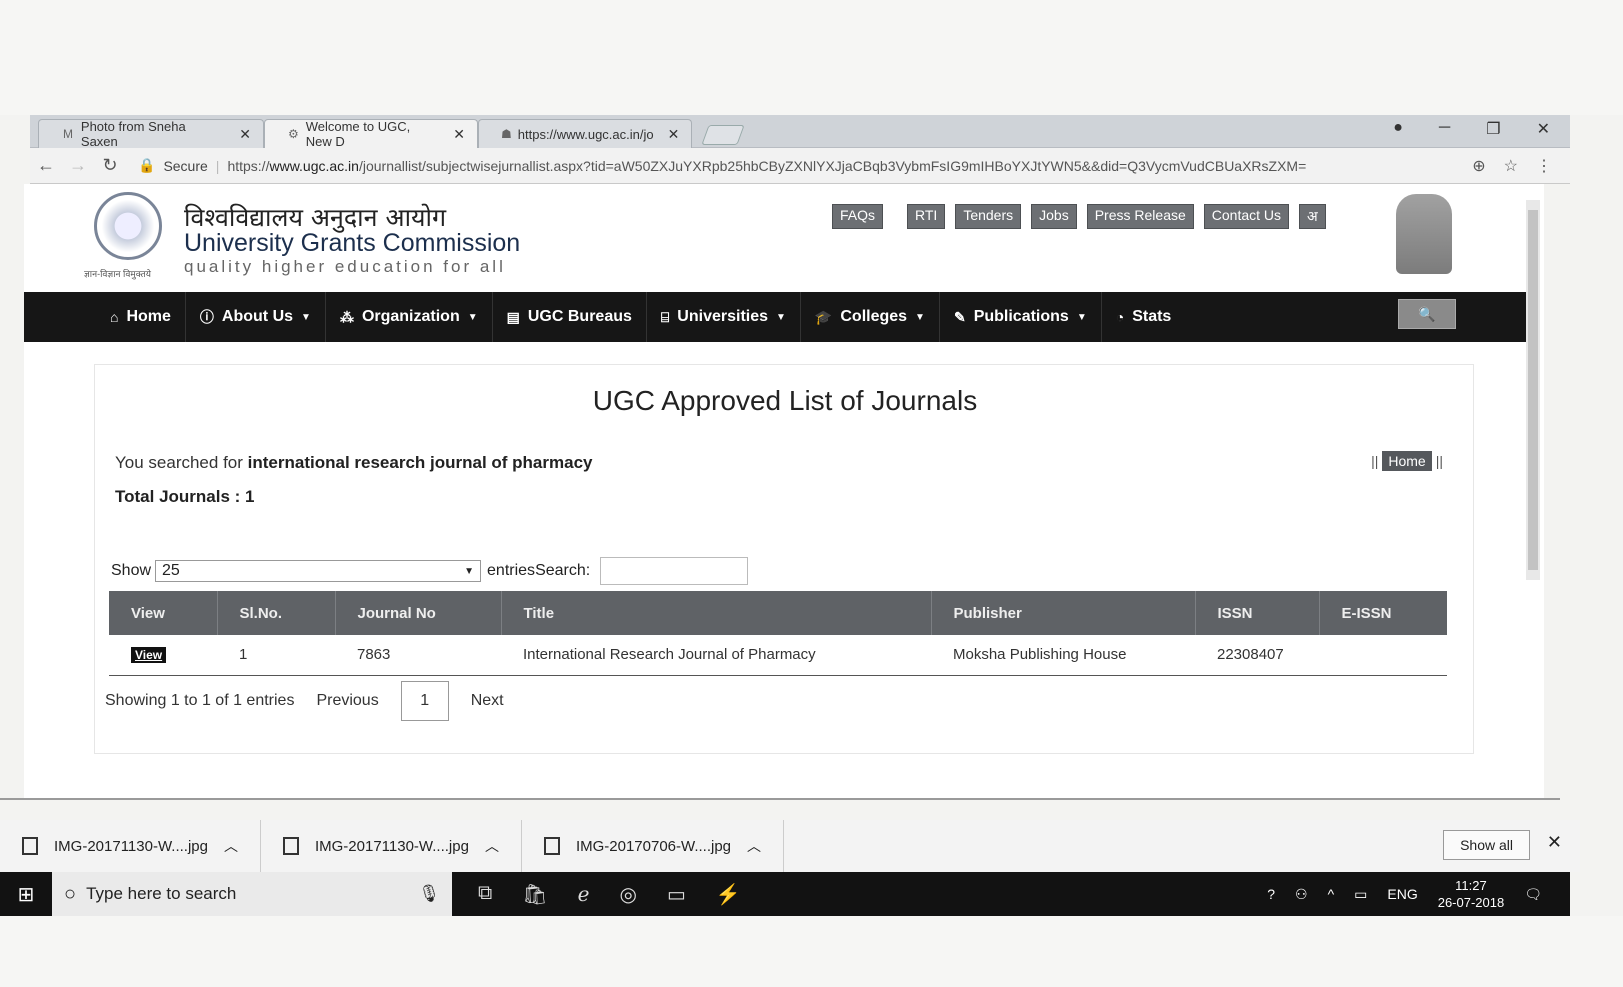  I want to click on press-release-link: Press Release, so click(1140, 216).